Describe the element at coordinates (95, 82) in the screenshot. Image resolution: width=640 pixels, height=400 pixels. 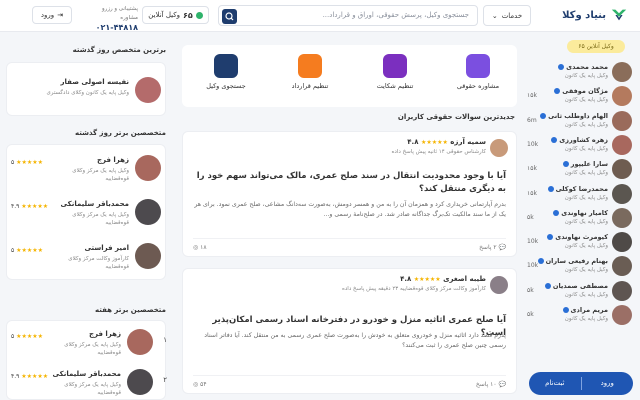
I see `expert-name: نفیسه اصولی صفار` at that location.